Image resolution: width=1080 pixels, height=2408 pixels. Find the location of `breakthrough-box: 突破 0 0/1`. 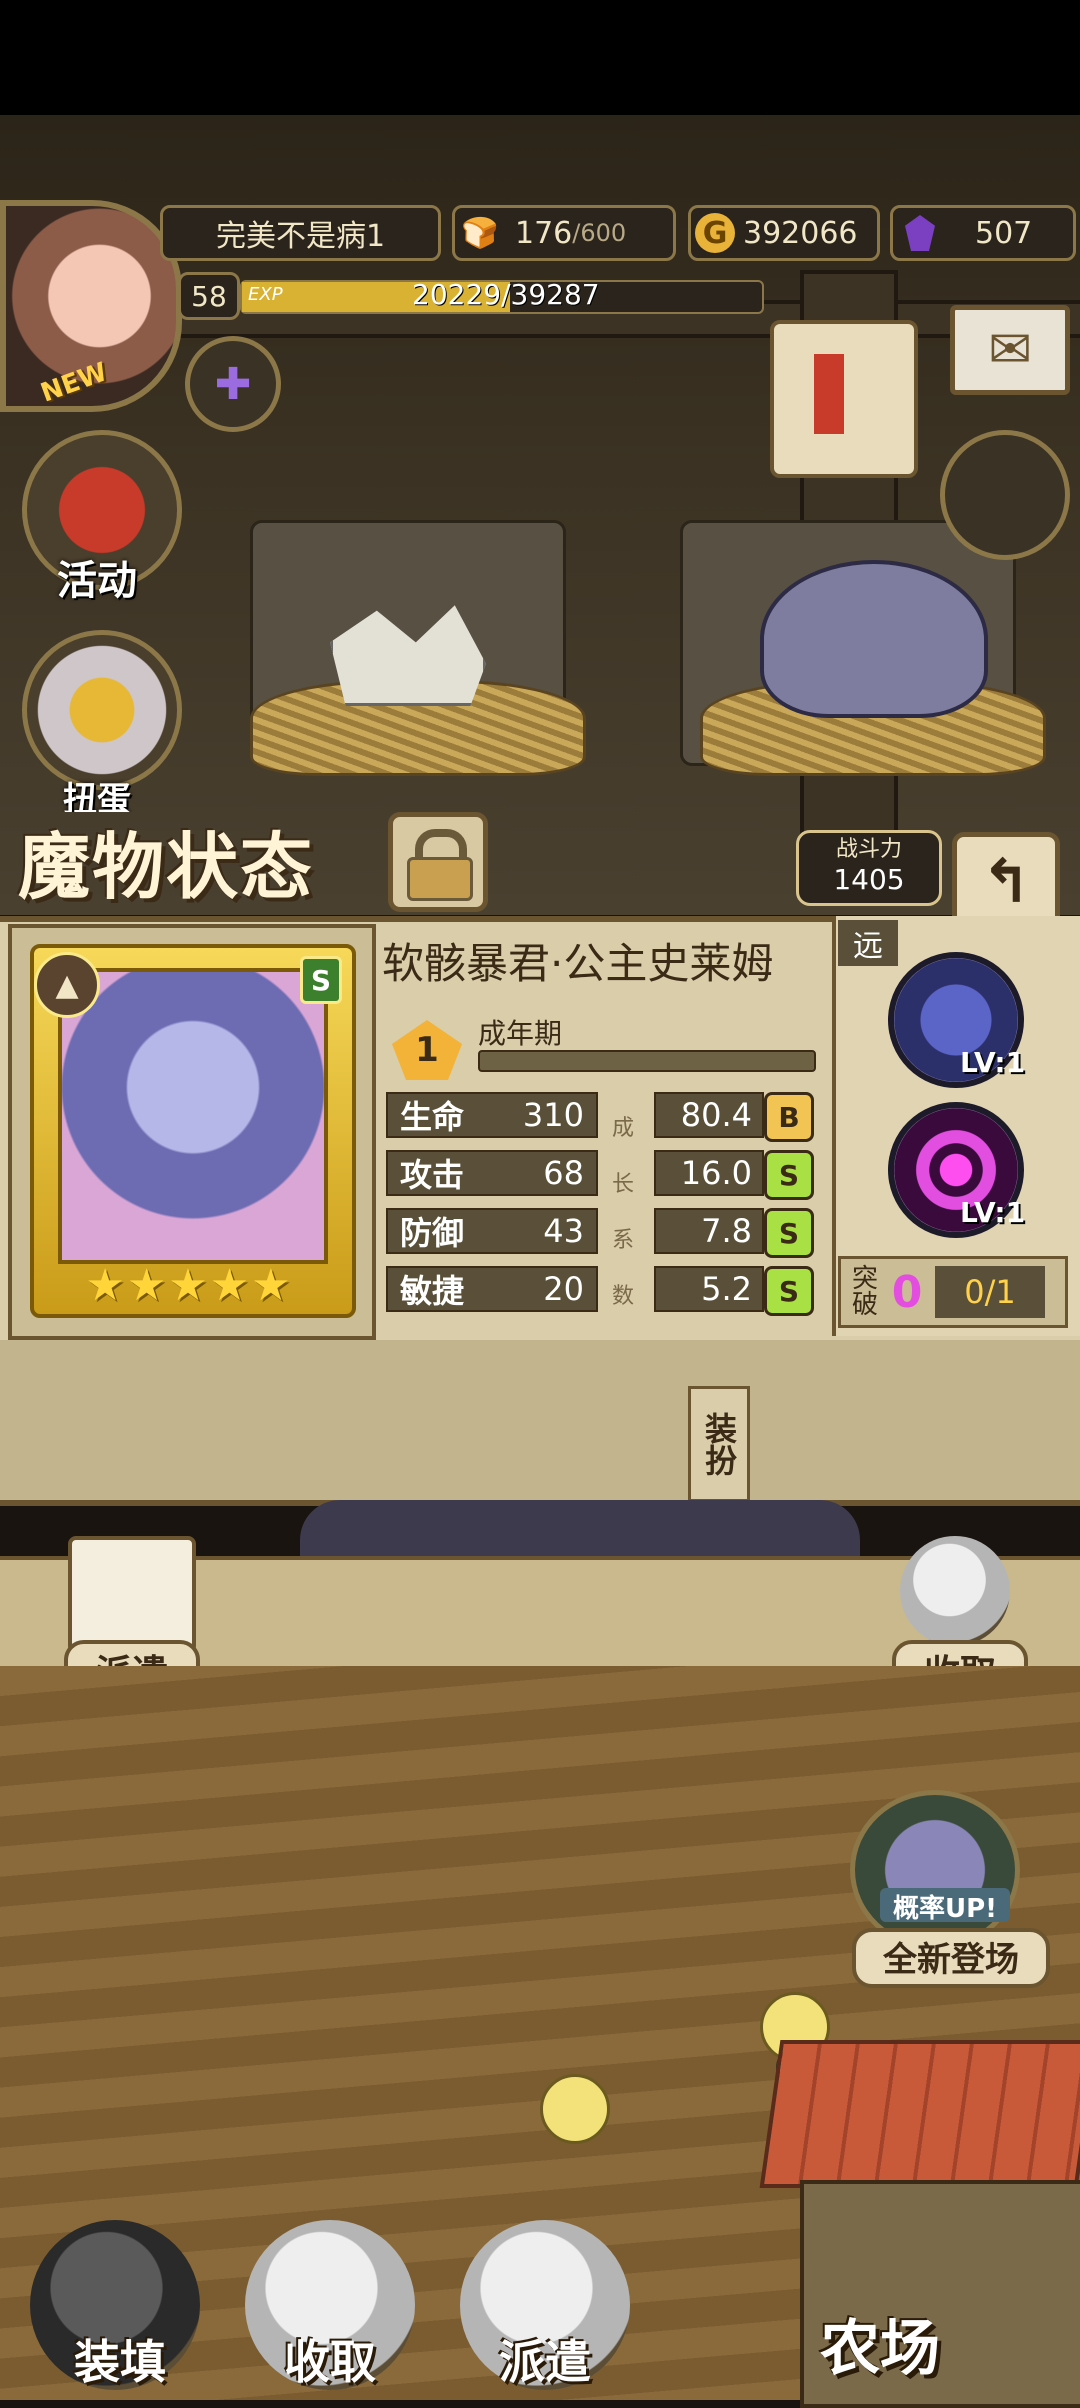

breakthrough-box: 突破 0 0/1 is located at coordinates (953, 1292).